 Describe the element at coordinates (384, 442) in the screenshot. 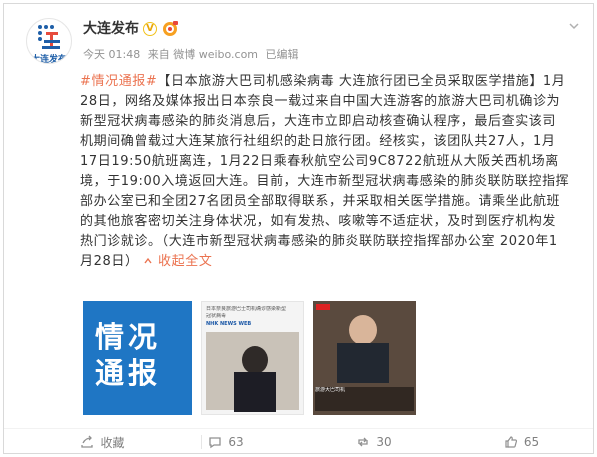

I see `repost-count: 30` at that location.